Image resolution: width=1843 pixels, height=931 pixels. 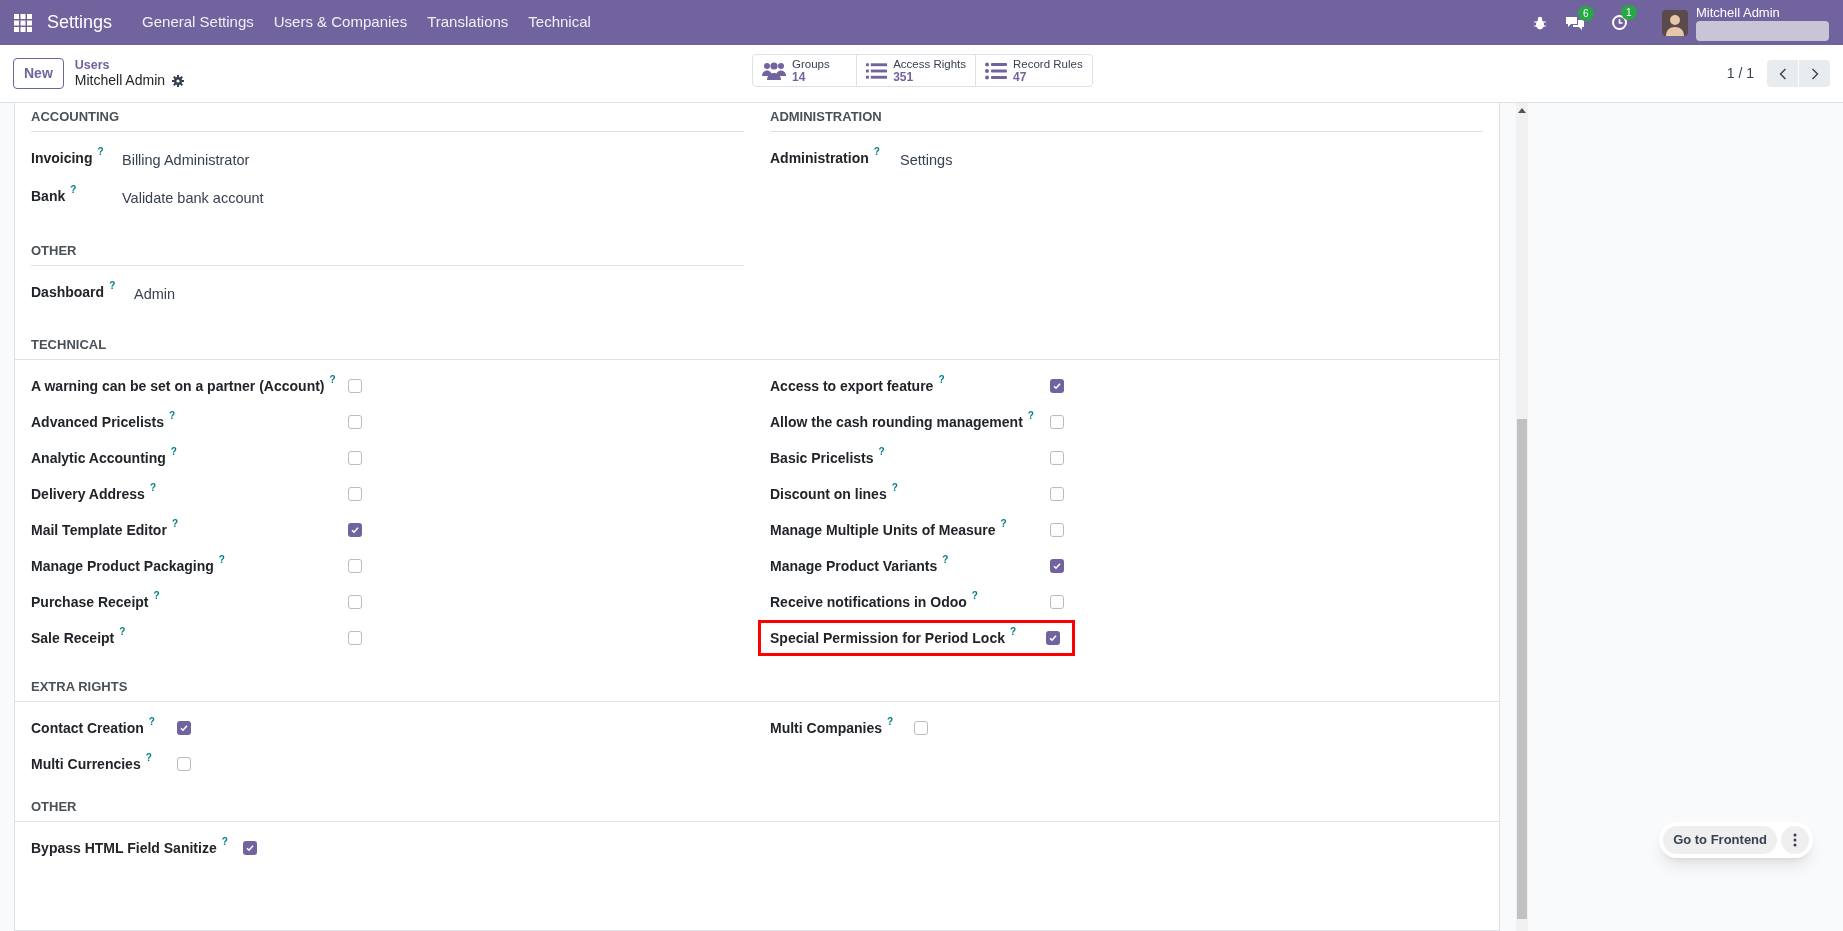 I want to click on field-label: Manage Multiple Units of Measure, so click(x=883, y=530).